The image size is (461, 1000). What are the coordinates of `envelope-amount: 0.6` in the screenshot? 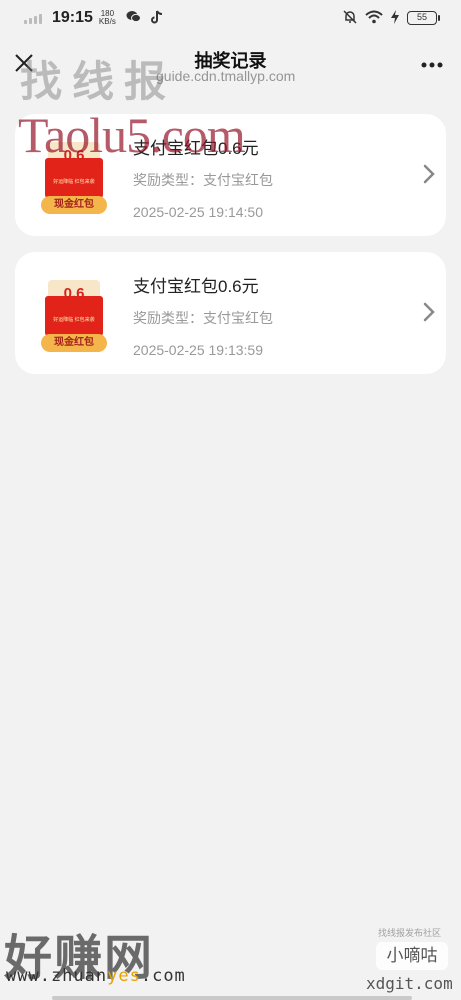 It's located at (74, 293).